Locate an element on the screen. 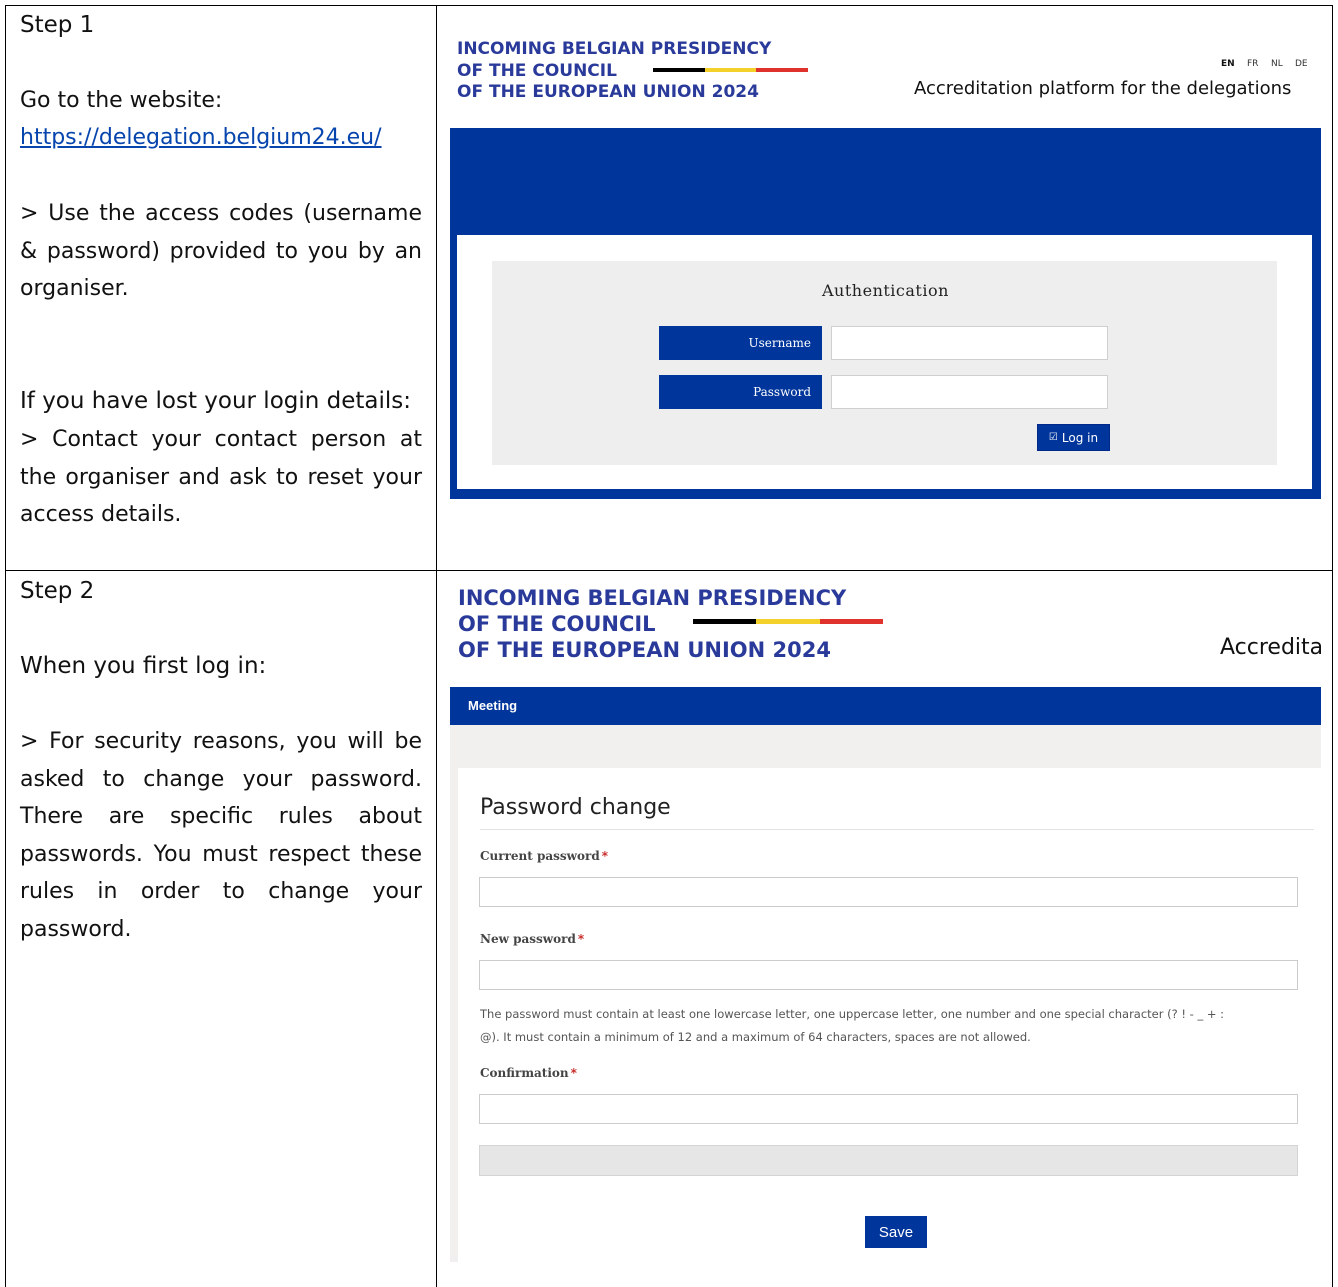 Image resolution: width=1338 pixels, height=1287 pixels. check-edit-icon: ☑ is located at coordinates (1053, 437).